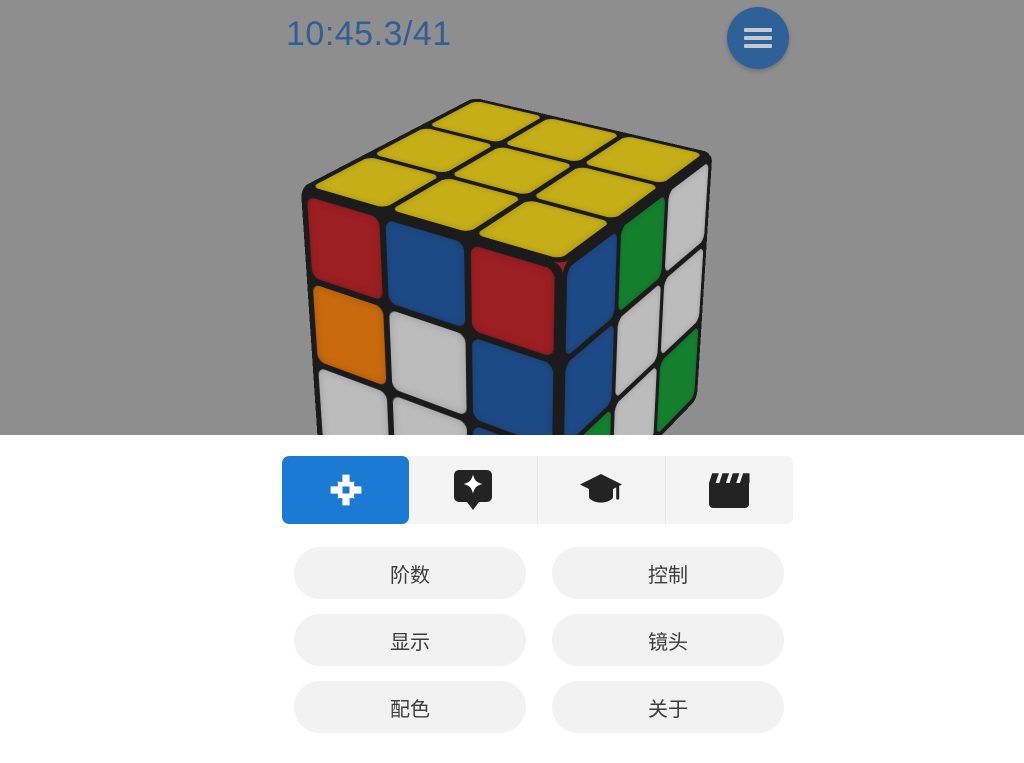 This screenshot has width=1024, height=763. I want to click on graduation-cap-icon, so click(601, 490).